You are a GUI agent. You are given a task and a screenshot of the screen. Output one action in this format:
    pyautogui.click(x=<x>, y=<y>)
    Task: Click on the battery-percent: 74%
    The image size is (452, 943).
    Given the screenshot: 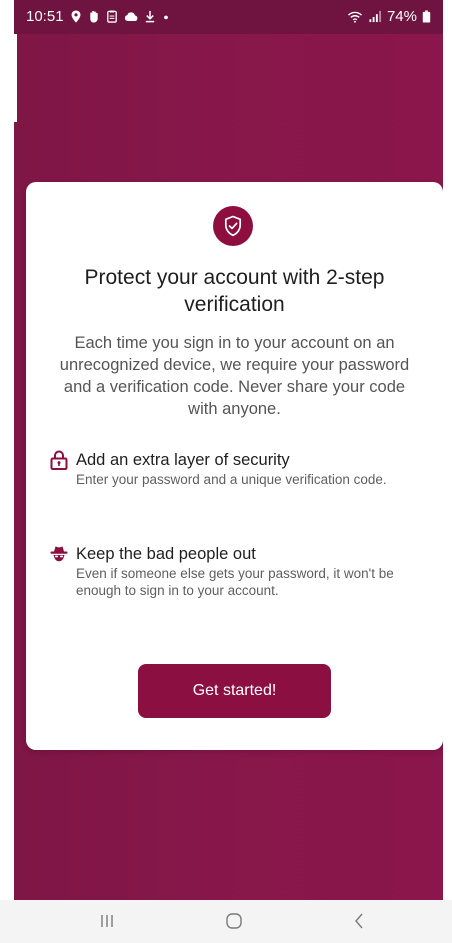 What is the action you would take?
    pyautogui.click(x=401, y=16)
    